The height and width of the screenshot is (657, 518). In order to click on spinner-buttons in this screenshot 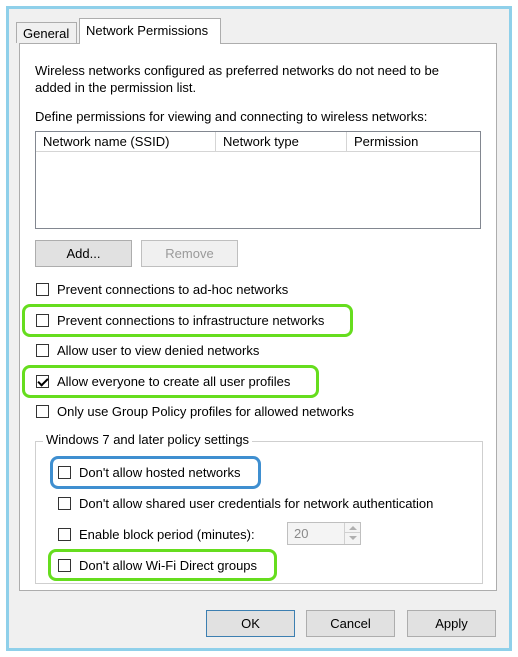, I will do `click(352, 533)`.